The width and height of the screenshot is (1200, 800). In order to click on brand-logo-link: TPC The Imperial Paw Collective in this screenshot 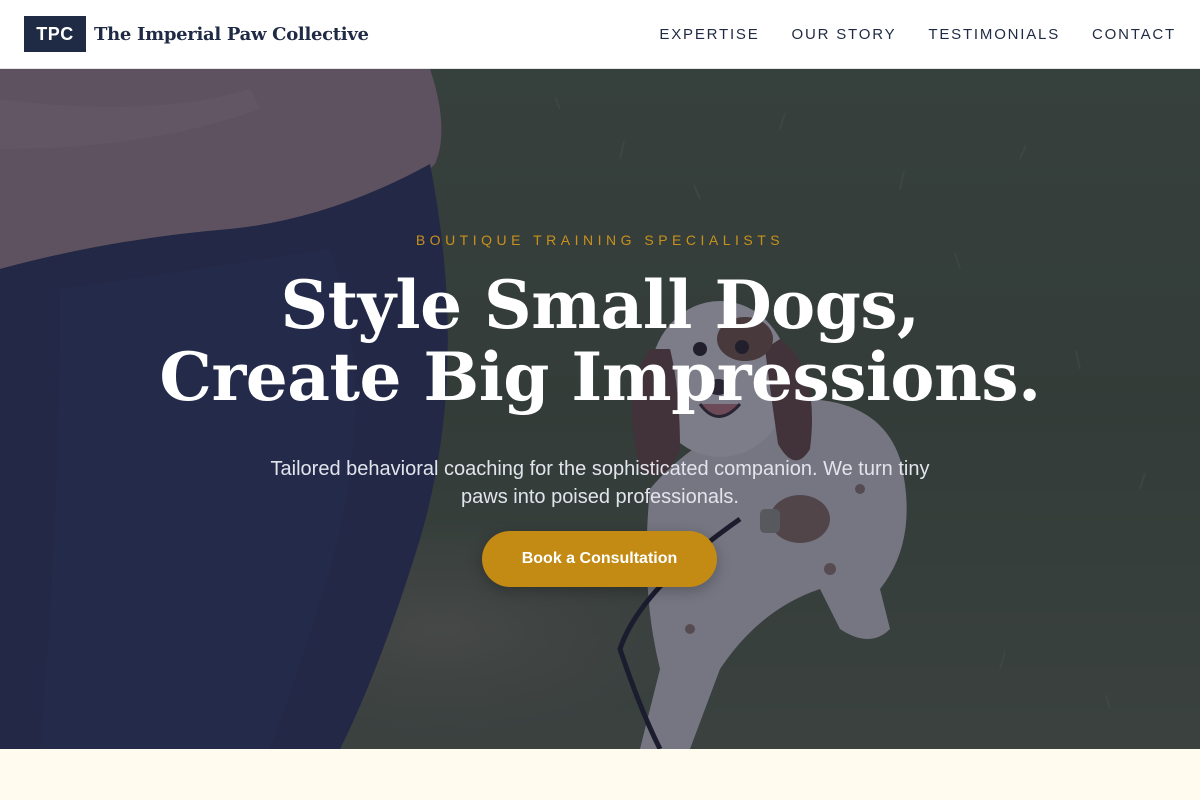, I will do `click(196, 34)`.